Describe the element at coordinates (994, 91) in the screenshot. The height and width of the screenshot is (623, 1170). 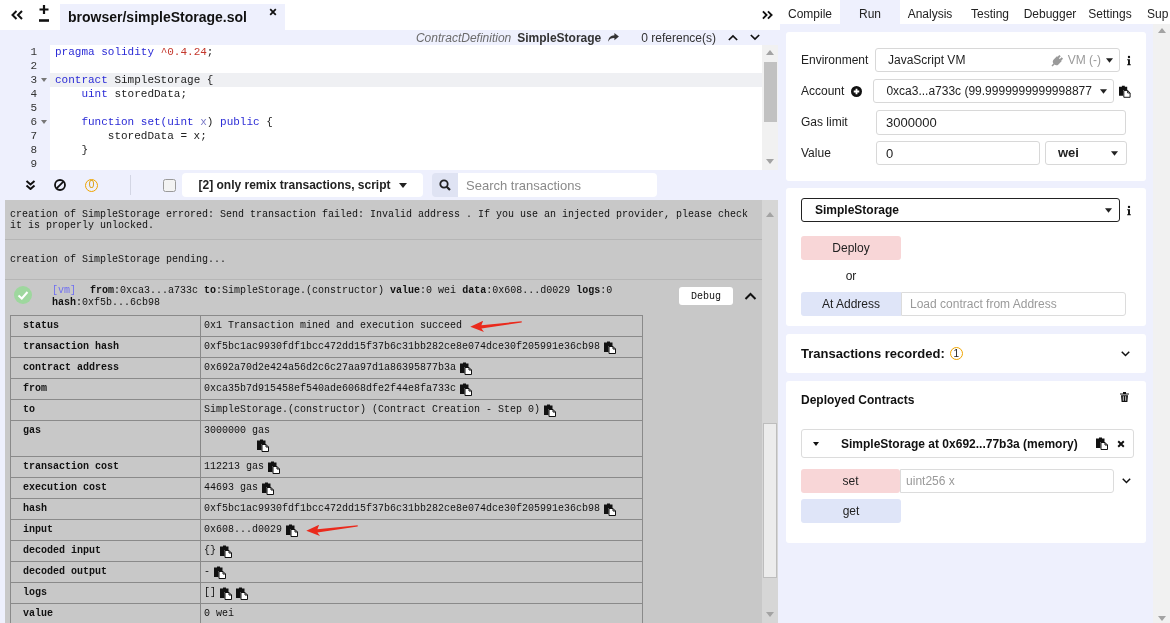
I see `account-select: 0xca3...a733c (99.9999999999998877` at that location.